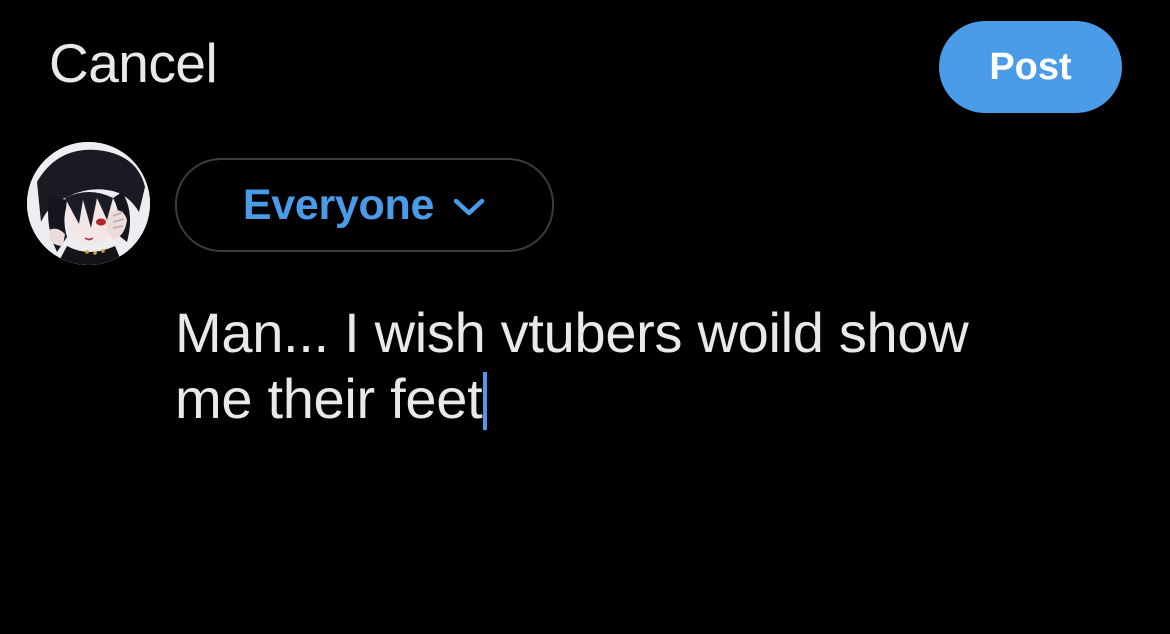  Describe the element at coordinates (469, 207) in the screenshot. I see `chevron-down-icon` at that location.